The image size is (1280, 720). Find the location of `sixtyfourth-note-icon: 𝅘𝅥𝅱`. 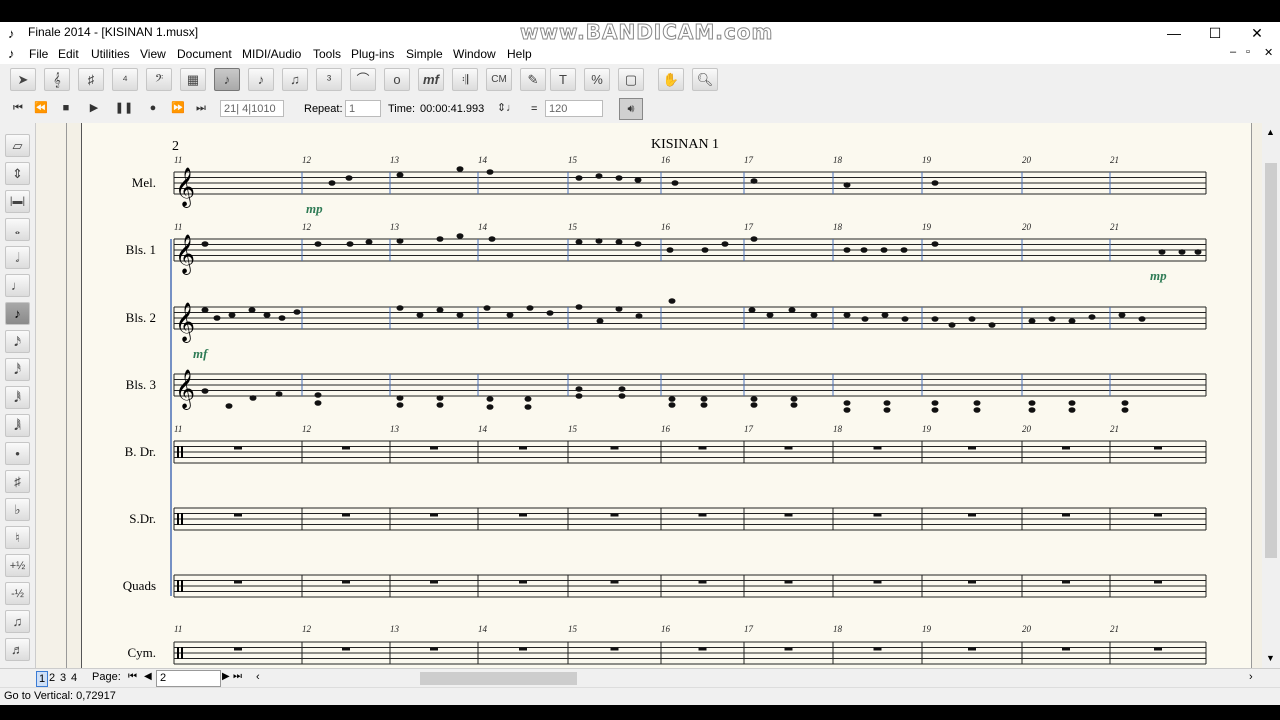

sixtyfourth-note-icon: 𝅘𝅥𝅱 is located at coordinates (17, 397).